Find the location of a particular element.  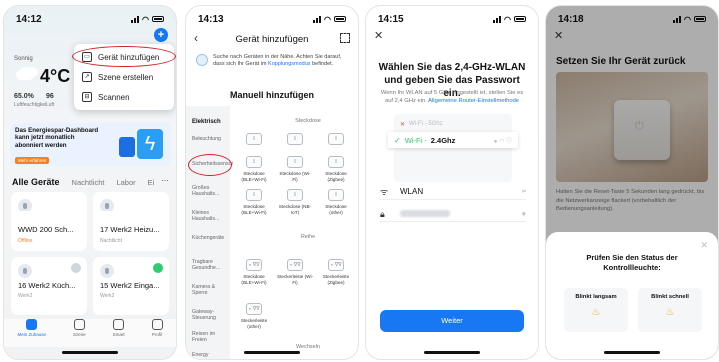

lightbulb-icon: ♨ is located at coordinates (670, 312).